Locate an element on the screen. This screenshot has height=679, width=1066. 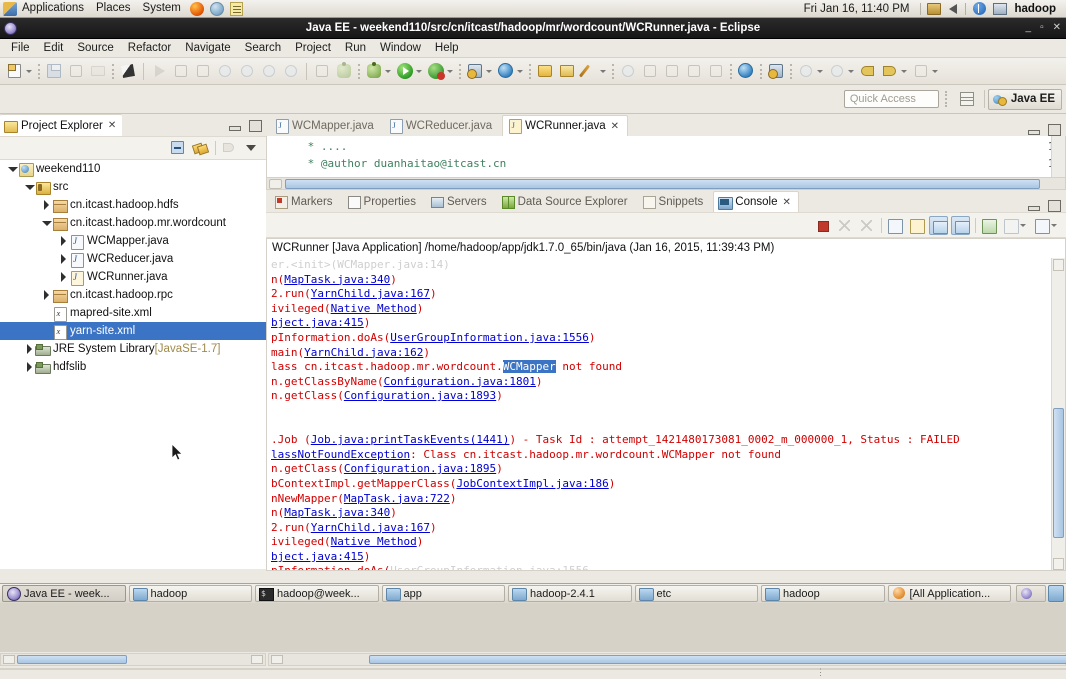
show-console-icon is located at coordinates (1010, 225).